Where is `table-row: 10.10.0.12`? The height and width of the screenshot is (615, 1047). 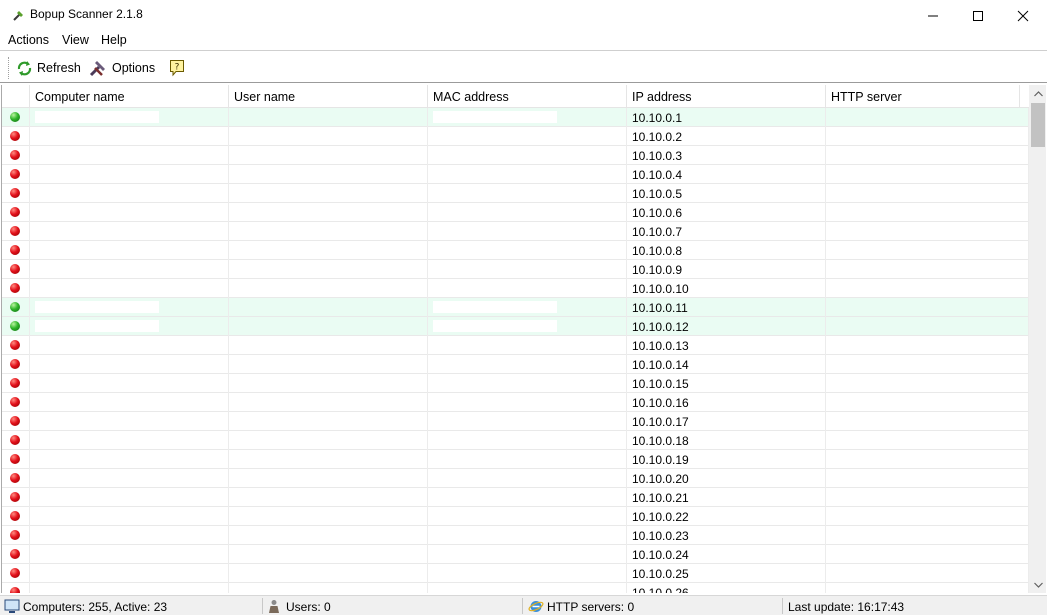
table-row: 10.10.0.12 is located at coordinates (515, 326).